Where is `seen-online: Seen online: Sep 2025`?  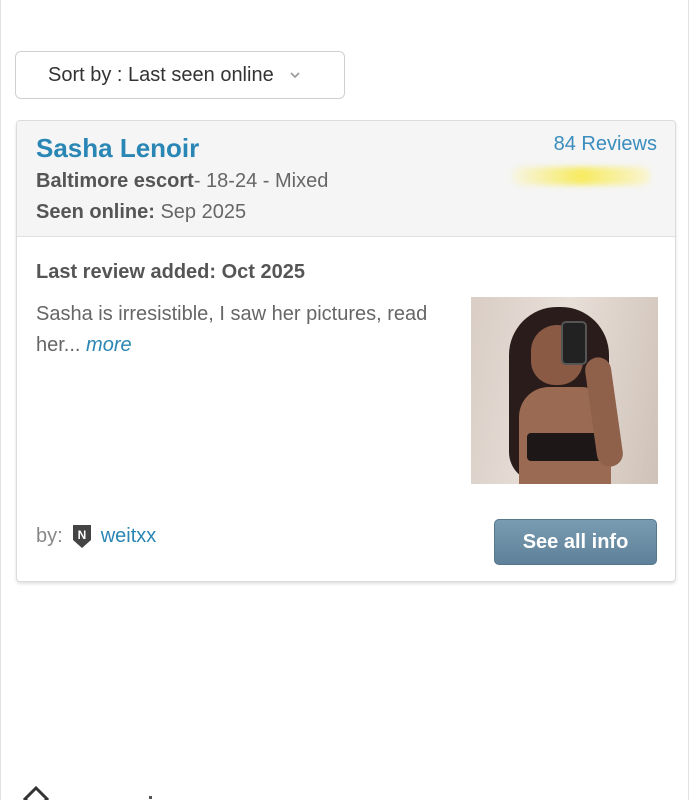
seen-online: Seen online: Sep 2025 is located at coordinates (141, 212).